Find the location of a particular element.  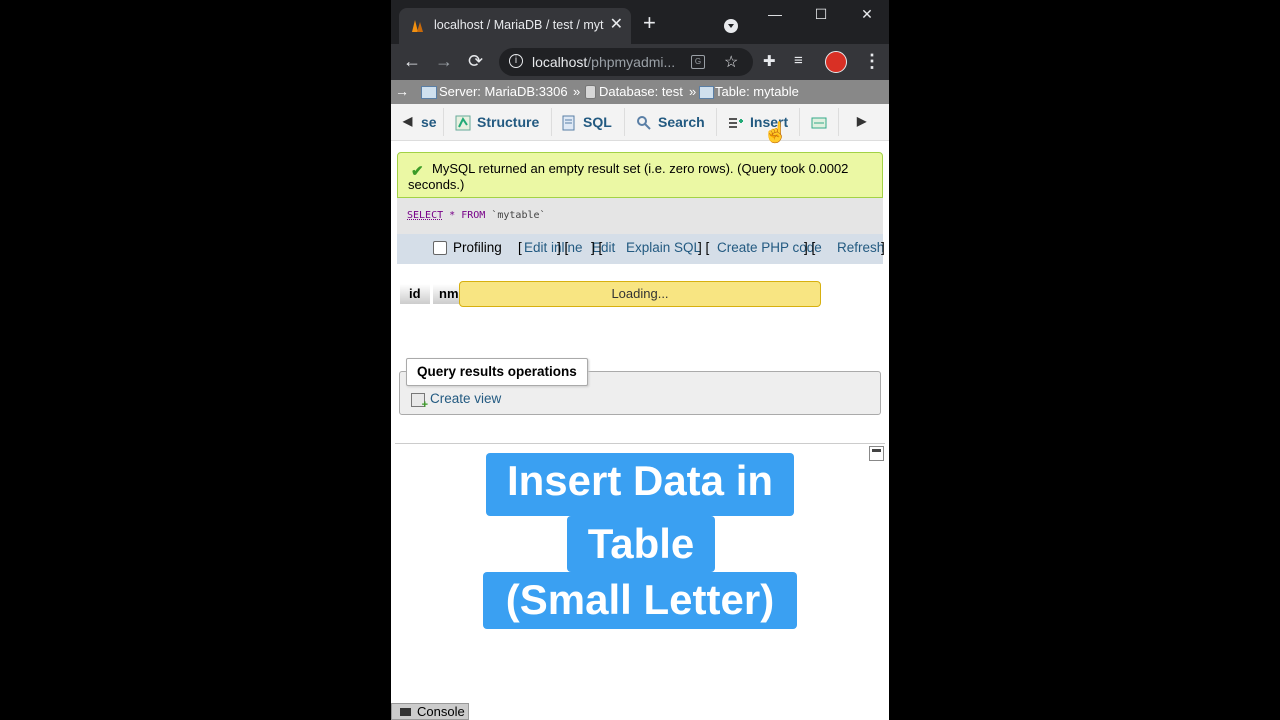

query-results-operations-legend: Query results operations is located at coordinates (497, 372).